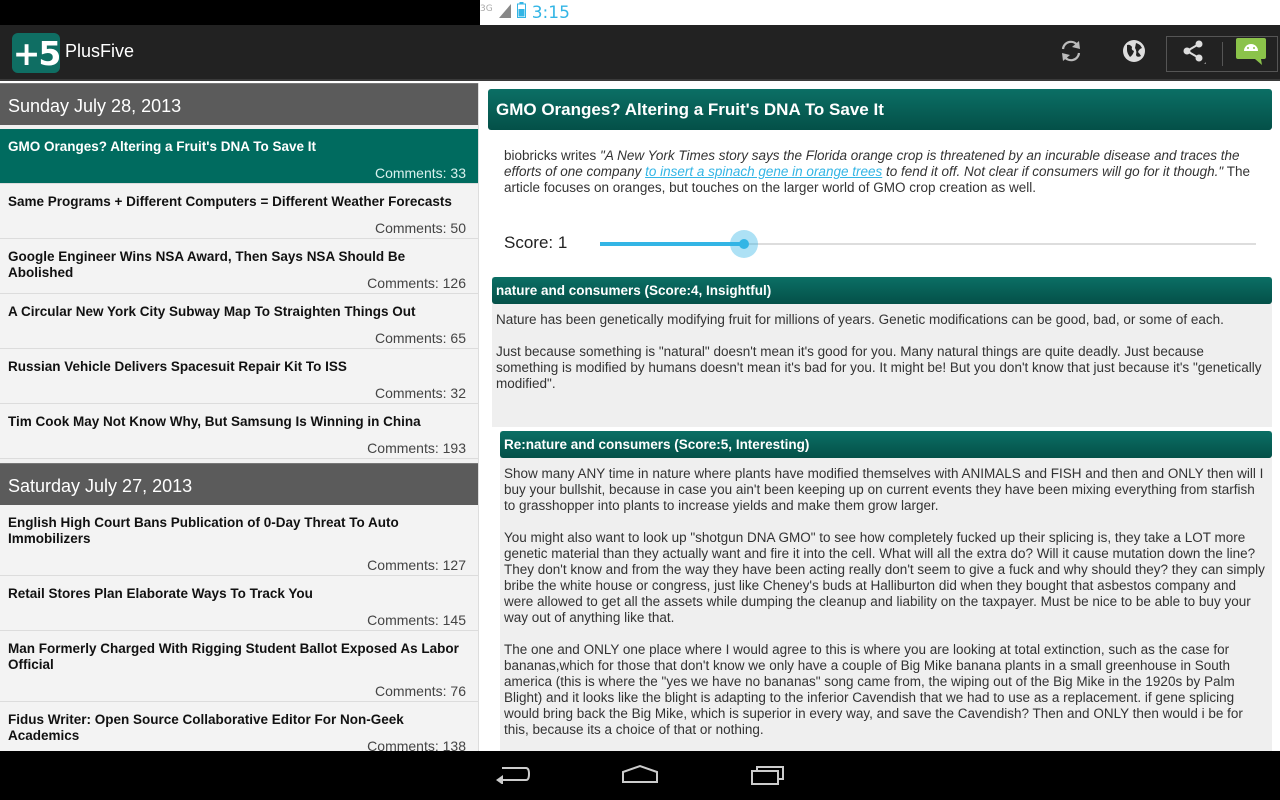 The height and width of the screenshot is (800, 1280). Describe the element at coordinates (672, 244) in the screenshot. I see `score-slider-fill` at that location.